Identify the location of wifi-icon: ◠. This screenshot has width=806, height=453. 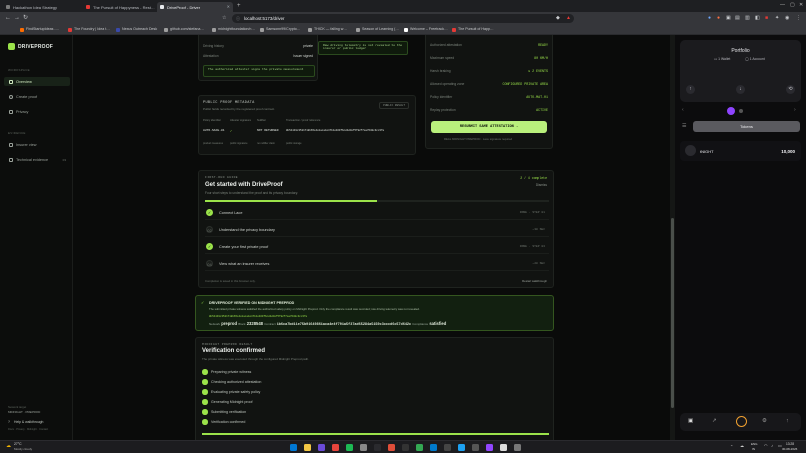
(766, 445).